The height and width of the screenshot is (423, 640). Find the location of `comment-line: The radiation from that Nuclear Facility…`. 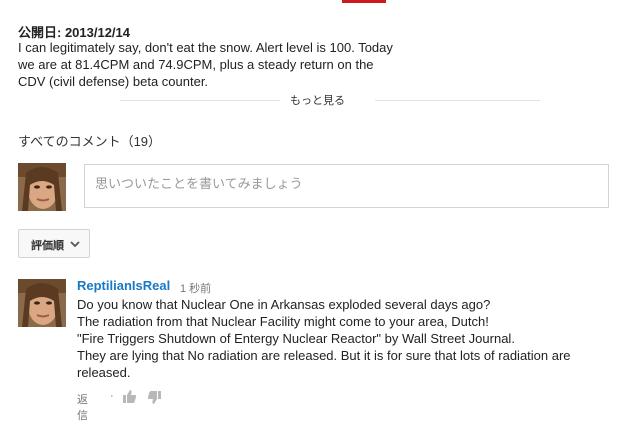

comment-line: The radiation from that Nuclear Facility… is located at coordinates (283, 321).